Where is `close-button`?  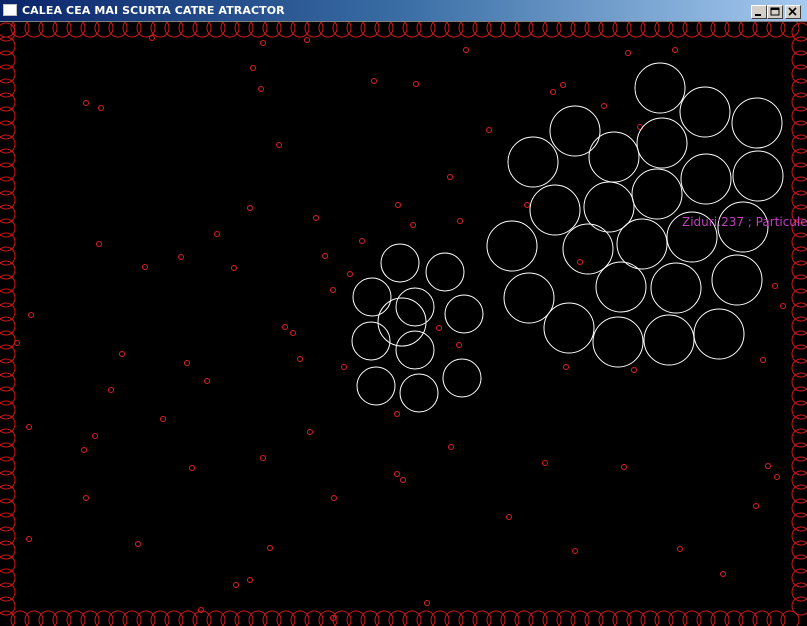 close-button is located at coordinates (793, 12).